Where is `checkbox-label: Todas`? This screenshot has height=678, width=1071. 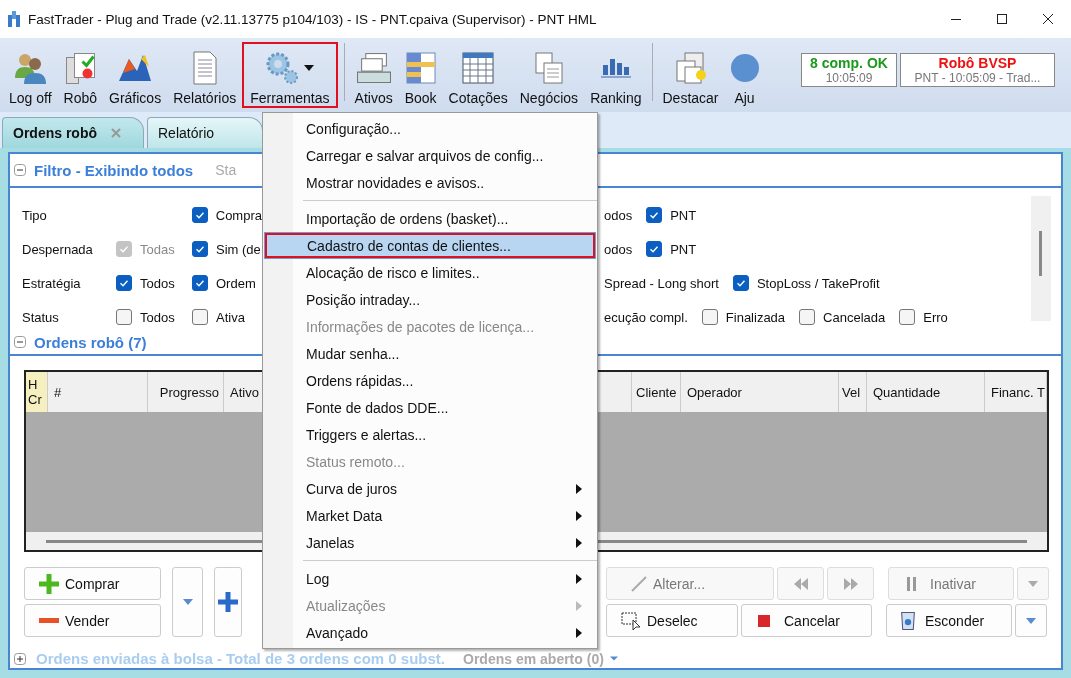
checkbox-label: Todas is located at coordinates (157, 249).